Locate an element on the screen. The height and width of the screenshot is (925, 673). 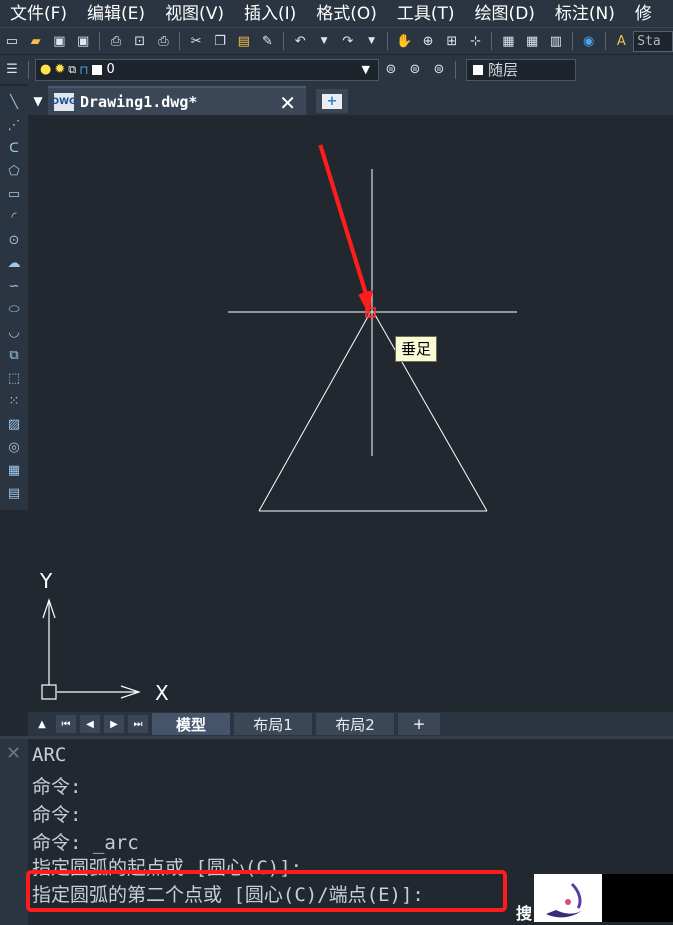
menu-view: 视图(V) is located at coordinates (194, 14).